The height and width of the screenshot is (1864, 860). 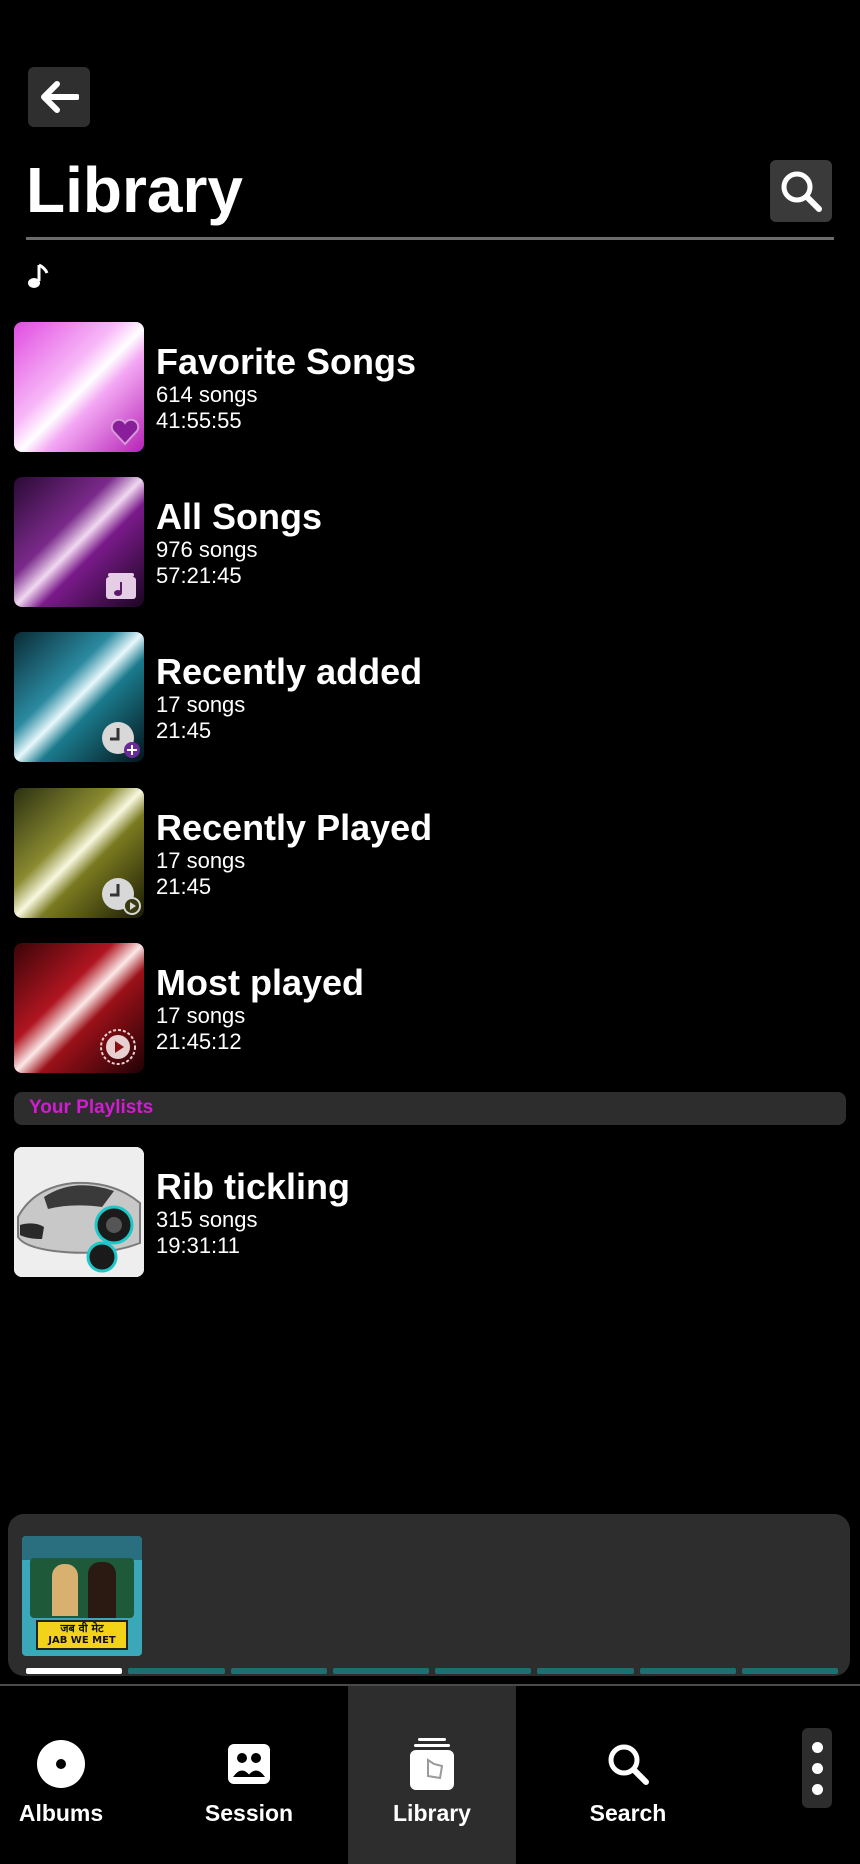 I want to click on list-item-title: Rib tickling, so click(x=253, y=1186).